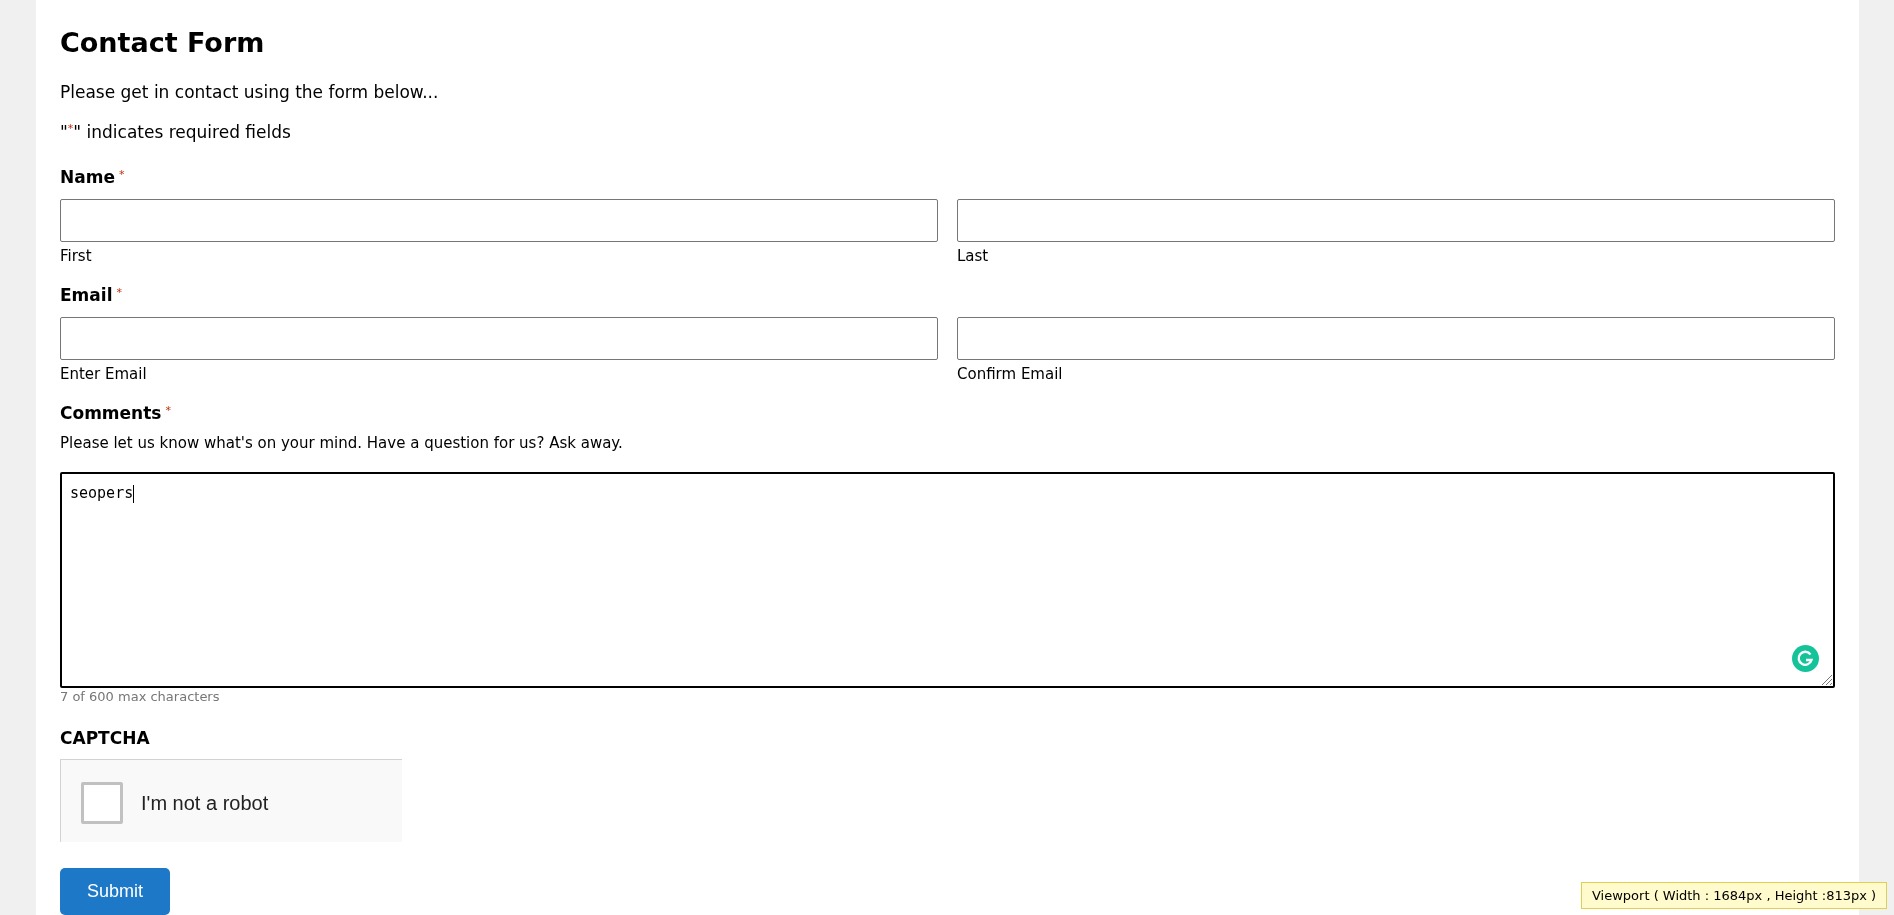  What do you see at coordinates (134, 493) in the screenshot?
I see `text-caret-icon` at bounding box center [134, 493].